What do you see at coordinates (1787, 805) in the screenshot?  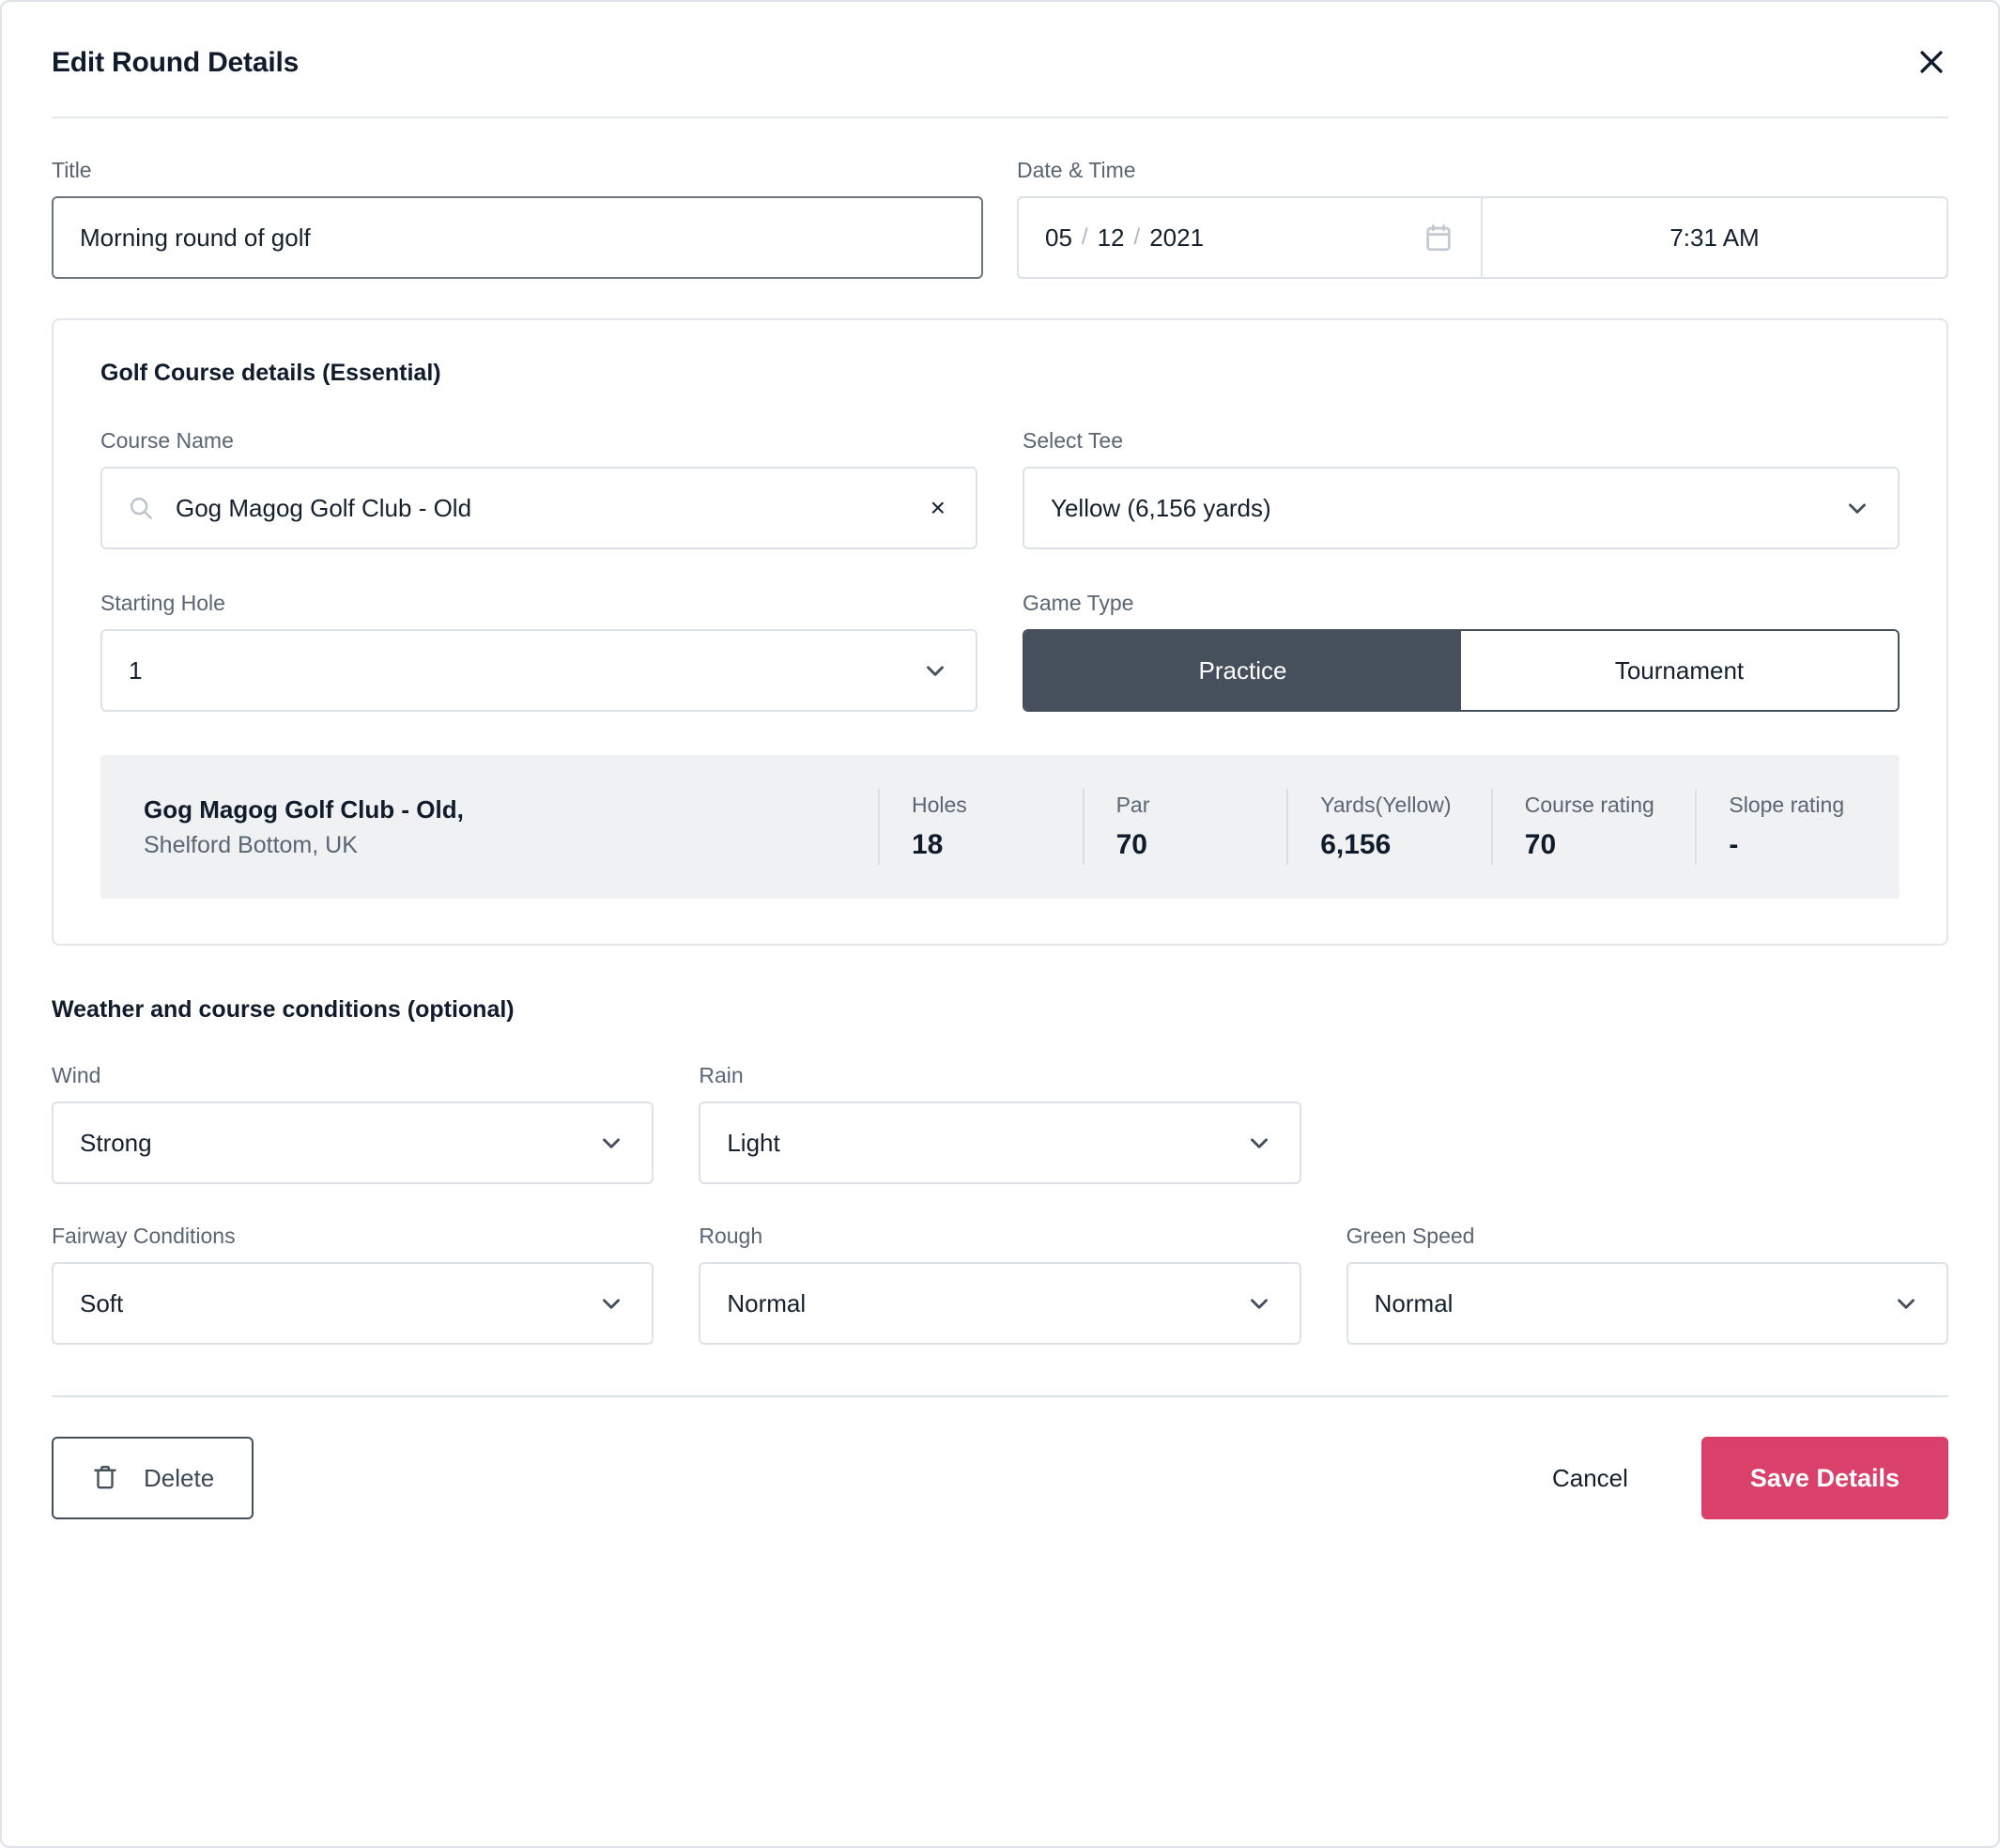 I see `stat-slope-rating-label: Slope rating` at bounding box center [1787, 805].